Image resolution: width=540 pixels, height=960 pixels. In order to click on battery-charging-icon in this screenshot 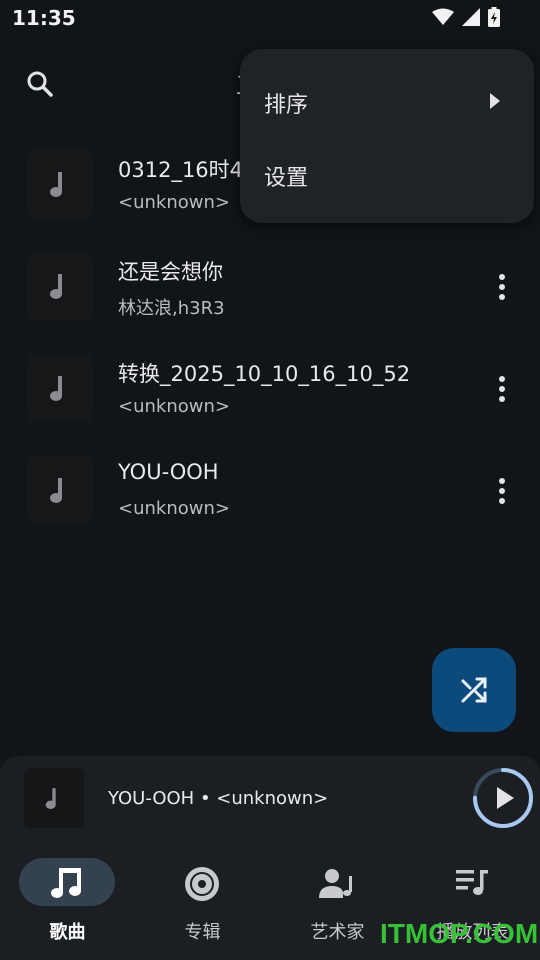, I will do `click(494, 17)`.